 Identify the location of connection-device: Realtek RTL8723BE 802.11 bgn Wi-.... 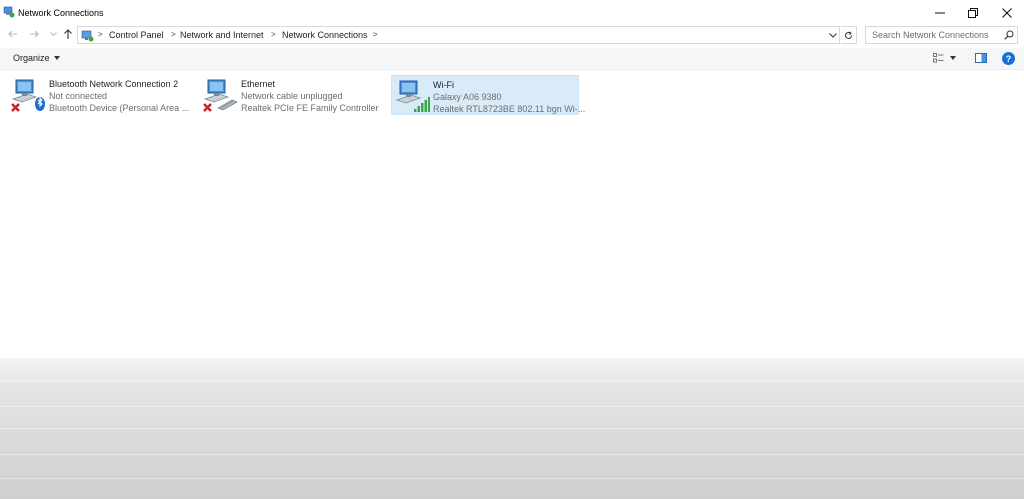
(509, 109).